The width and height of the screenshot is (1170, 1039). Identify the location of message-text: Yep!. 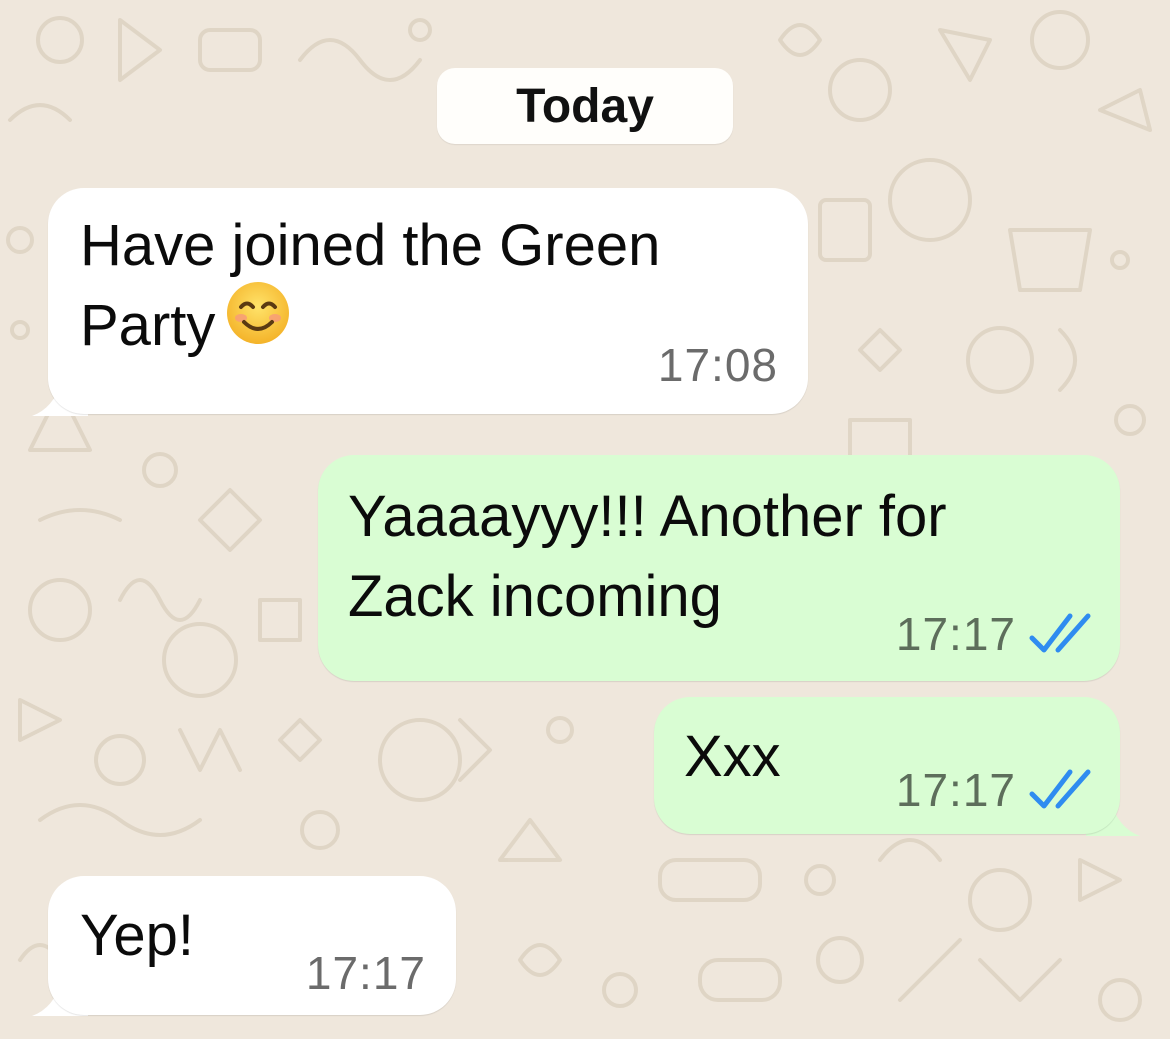
(137, 935).